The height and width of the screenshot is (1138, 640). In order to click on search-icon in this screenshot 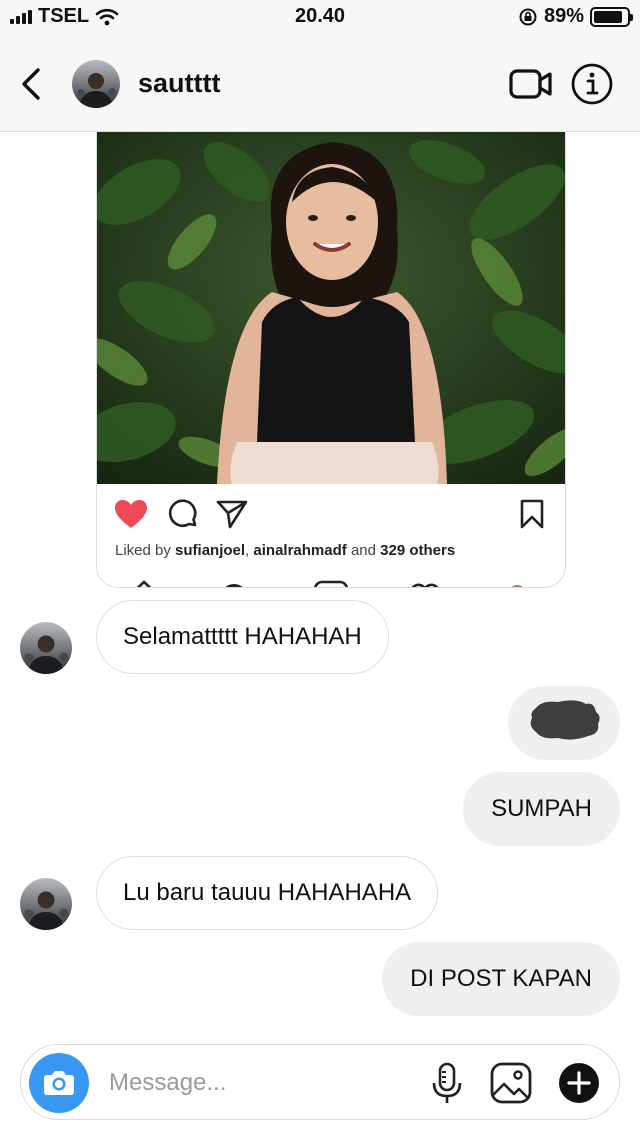, I will do `click(234, 585)`.